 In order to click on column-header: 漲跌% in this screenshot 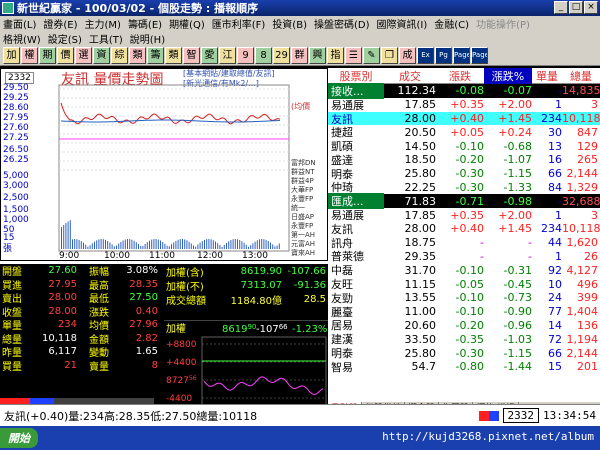, I will do `click(508, 75)`.